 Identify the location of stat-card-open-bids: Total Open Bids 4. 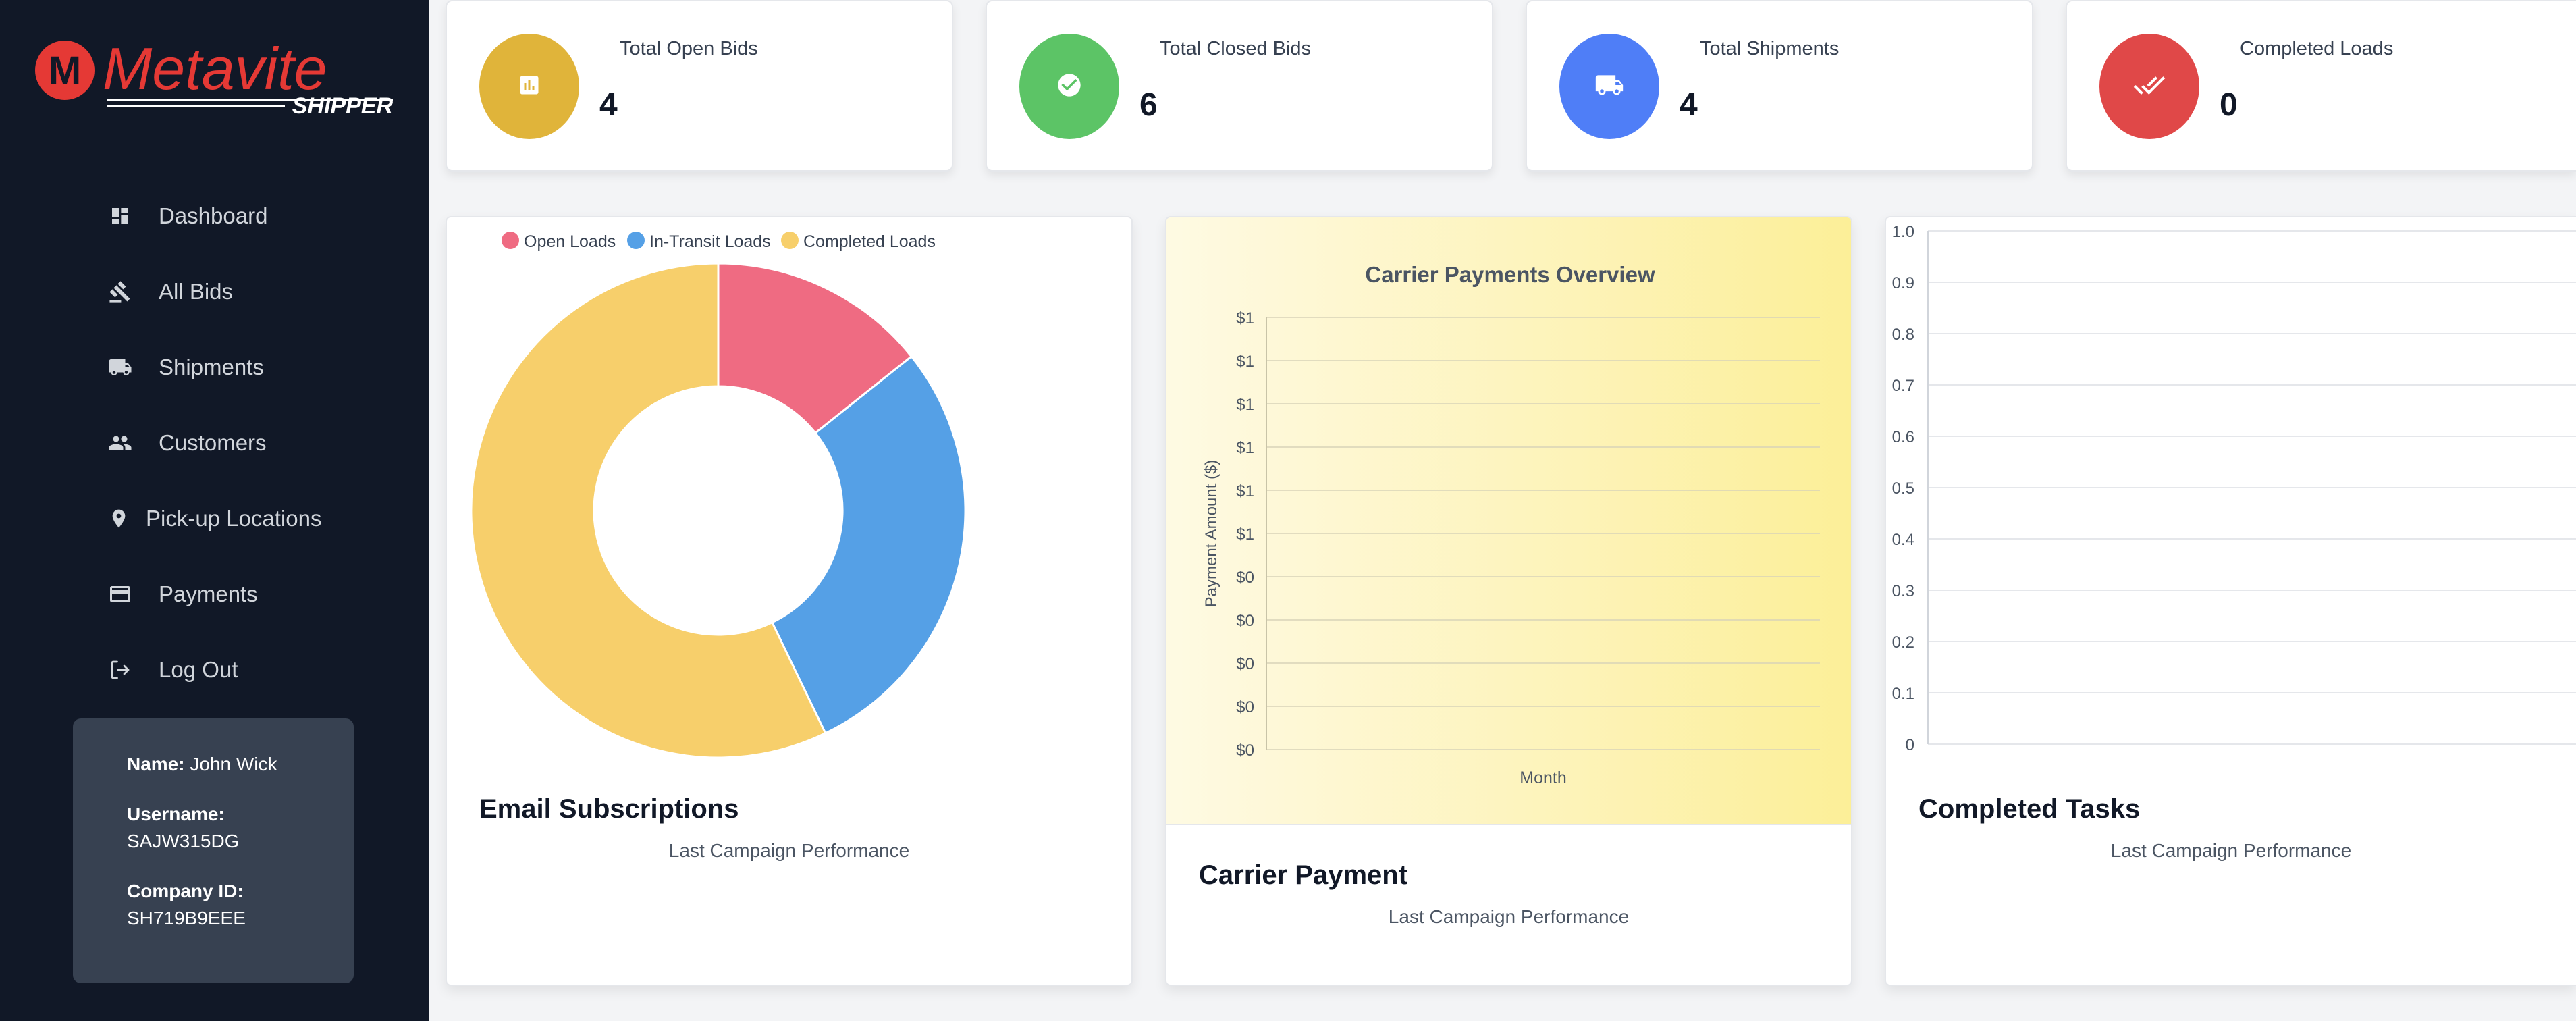
(700, 86).